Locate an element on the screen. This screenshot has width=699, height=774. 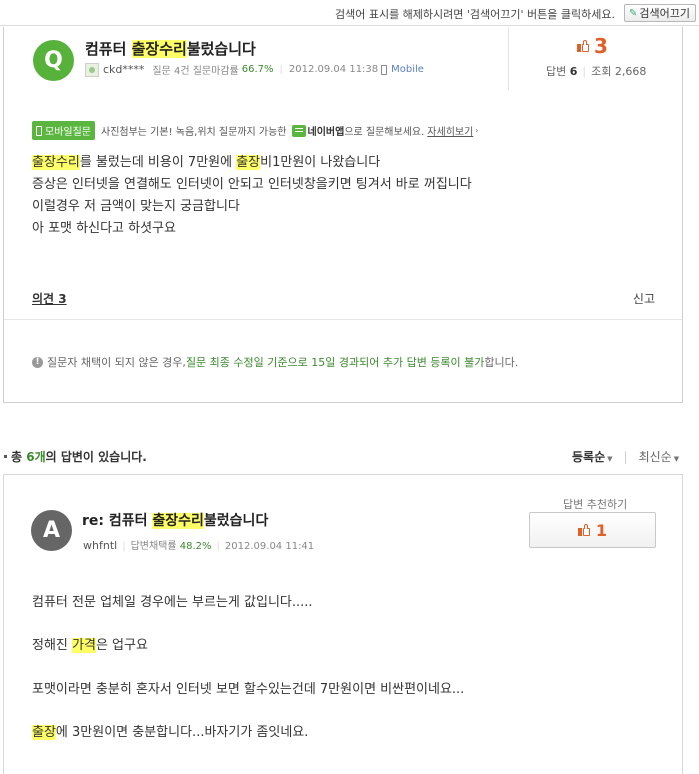
mobile-info-text: 사진첨부는 기본! 녹음,위치 질문까지 가능한 is located at coordinates (194, 132).